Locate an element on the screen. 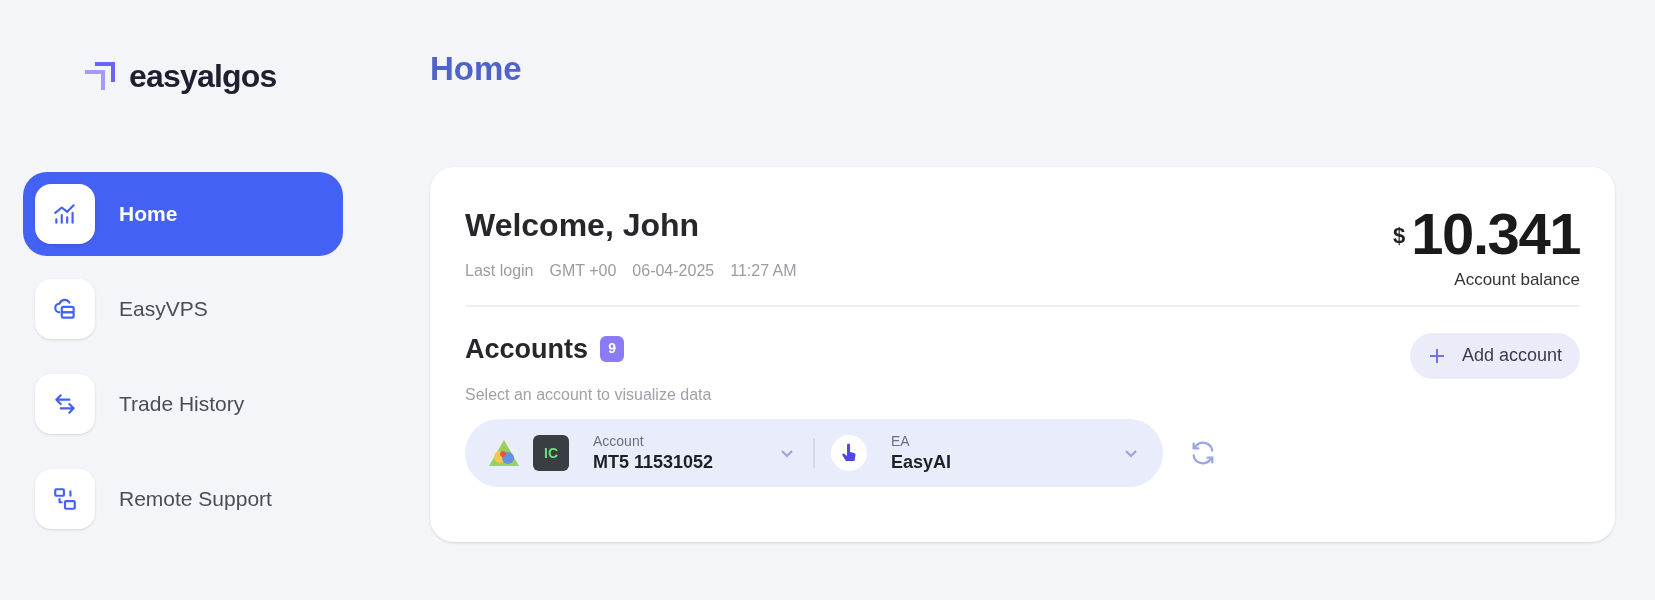  accounts-subtitle: Select an account to visualize data is located at coordinates (588, 395).